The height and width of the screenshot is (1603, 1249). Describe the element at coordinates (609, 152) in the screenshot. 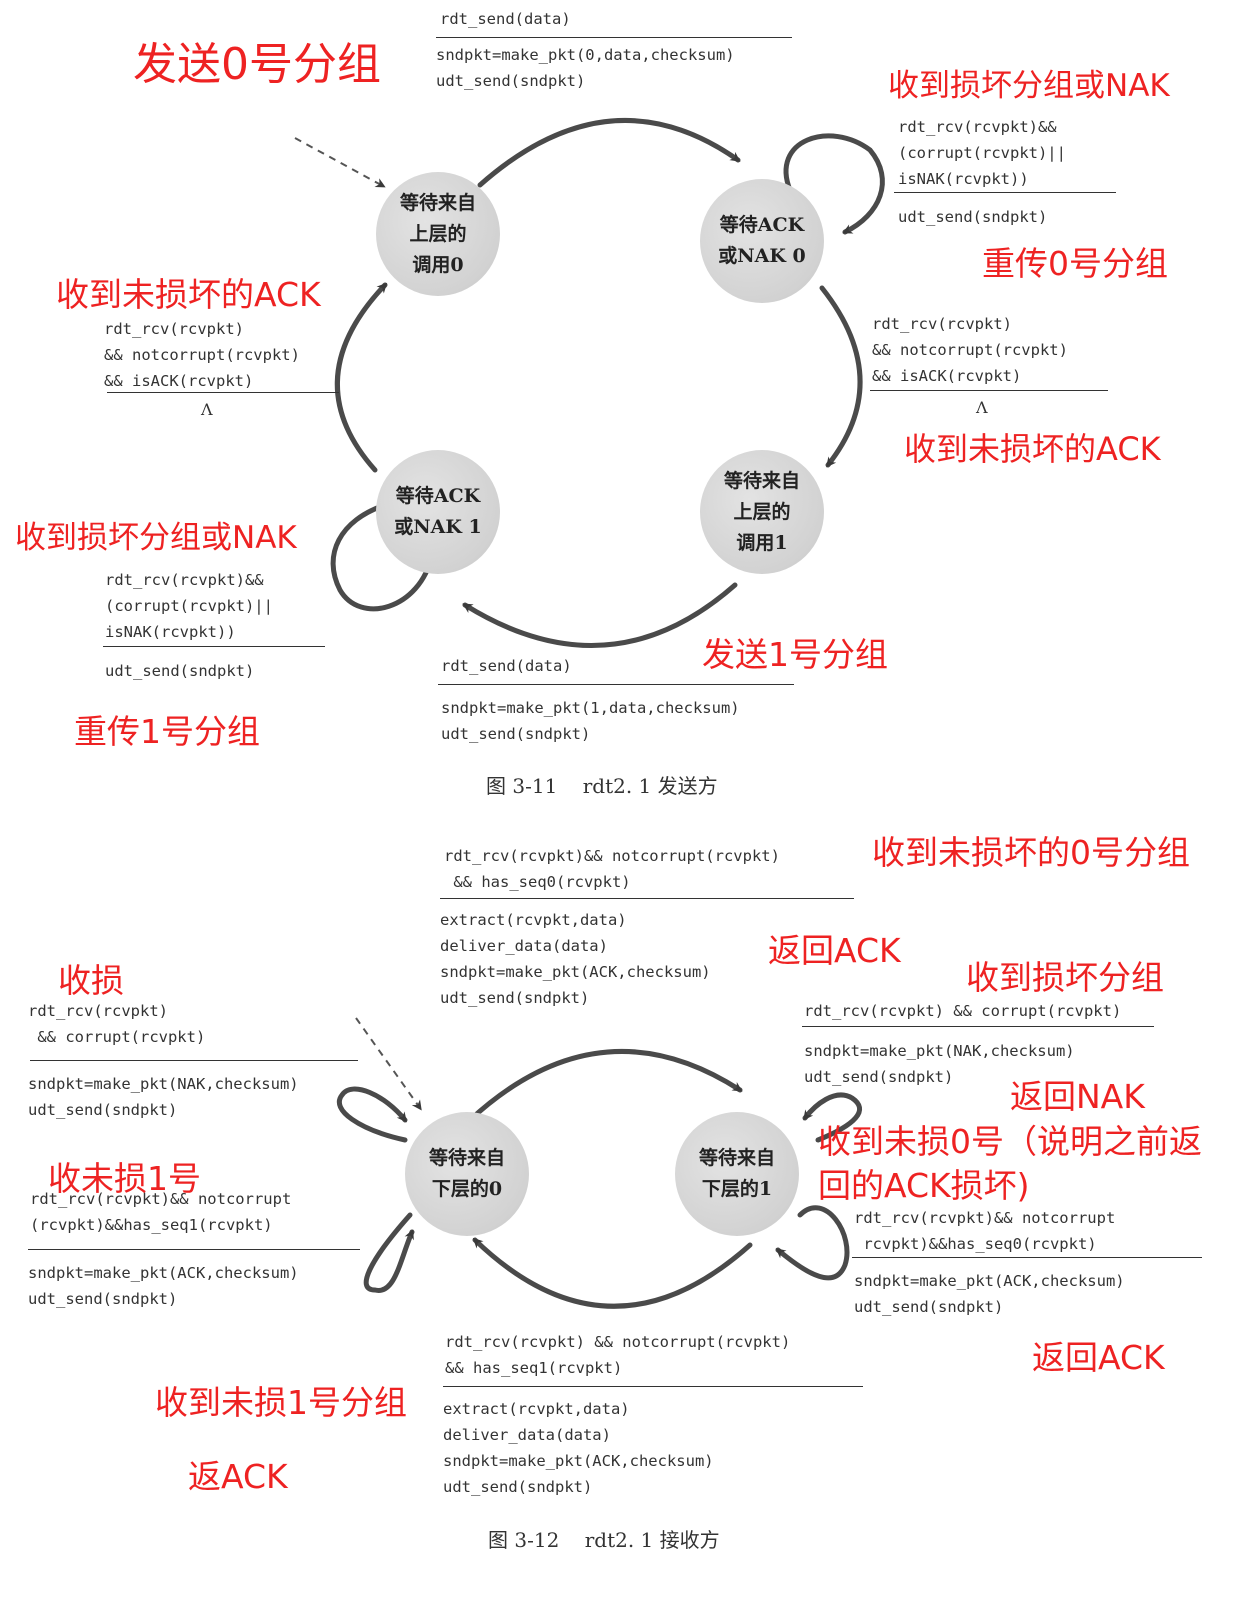

I see `arrow-send0` at that location.